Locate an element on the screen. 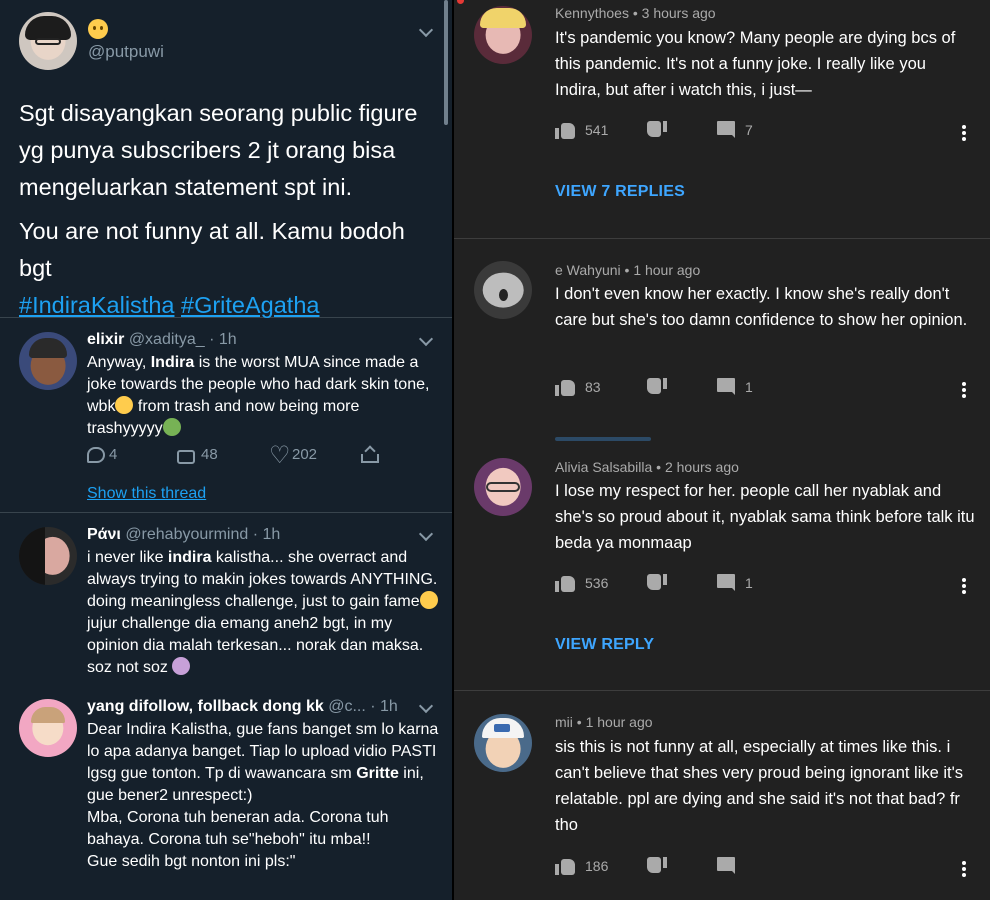  retweet-action: 48 is located at coordinates (197, 455).